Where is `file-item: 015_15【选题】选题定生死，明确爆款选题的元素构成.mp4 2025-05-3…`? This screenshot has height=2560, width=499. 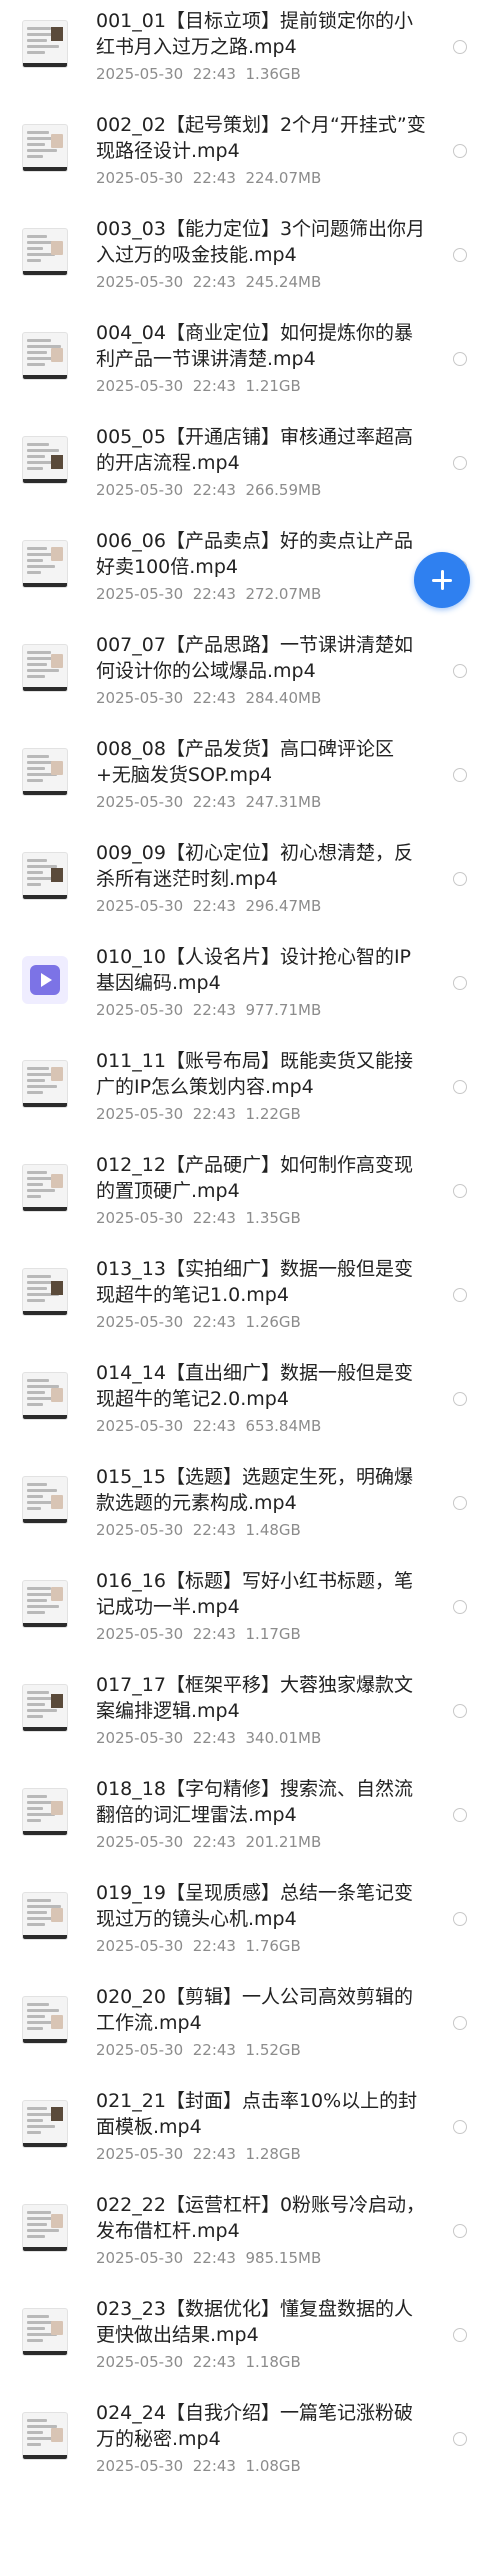
file-item: 015_15【选题】选题定生死，明确爆款选题的元素构成.mp4 2025-05-3… is located at coordinates (249, 1508).